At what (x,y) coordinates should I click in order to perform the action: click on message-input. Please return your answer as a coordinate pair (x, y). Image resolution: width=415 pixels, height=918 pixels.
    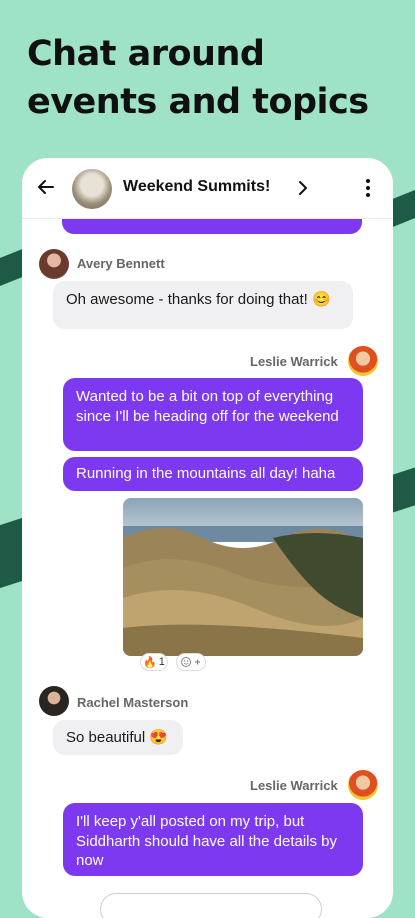
    Looking at the image, I should click on (211, 905).